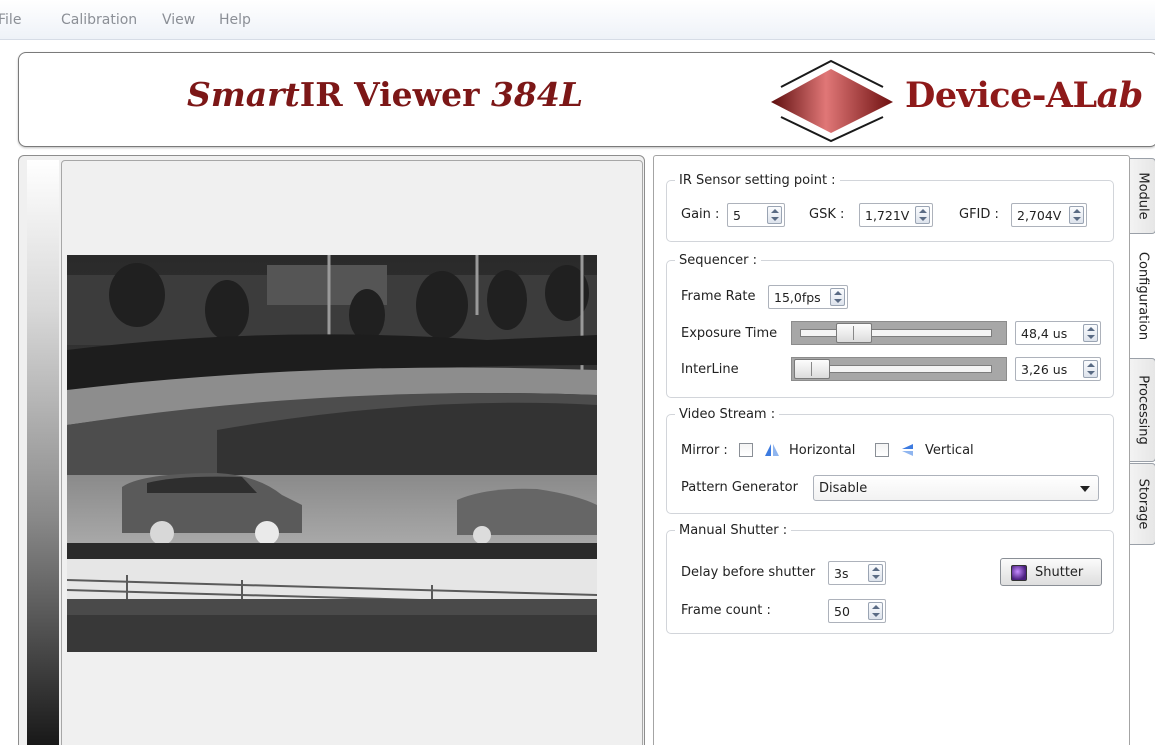 The height and width of the screenshot is (745, 1155). Describe the element at coordinates (1039, 215) in the screenshot. I see `gfid-value: 2,704V` at that location.